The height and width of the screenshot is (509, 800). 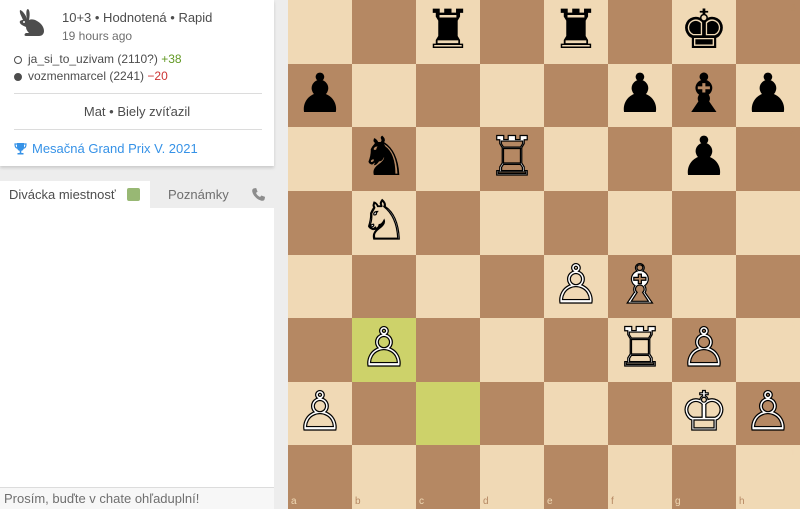 What do you see at coordinates (102, 498) in the screenshot?
I see `chat-input-placeholder: Prosím, buďte v chate ohľaduplní!` at bounding box center [102, 498].